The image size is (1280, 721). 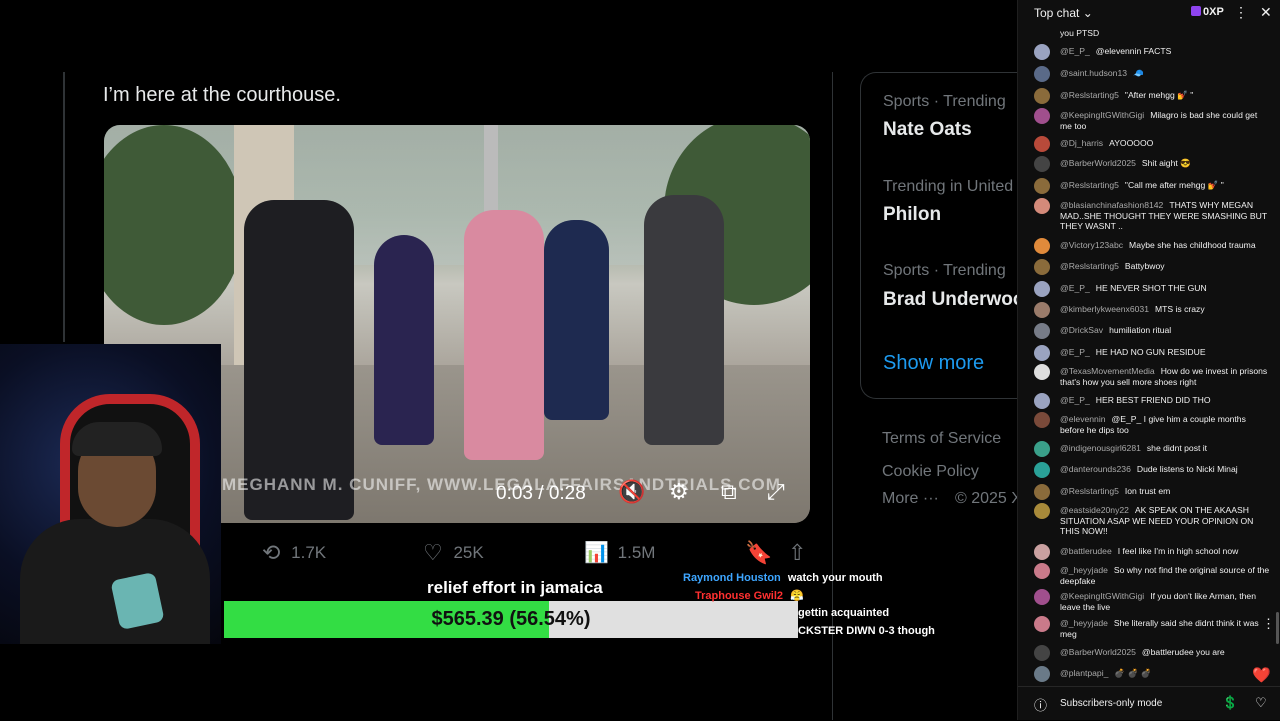 What do you see at coordinates (1100, 448) in the screenshot?
I see `chat-username: @indigenousgirl6281` at bounding box center [1100, 448].